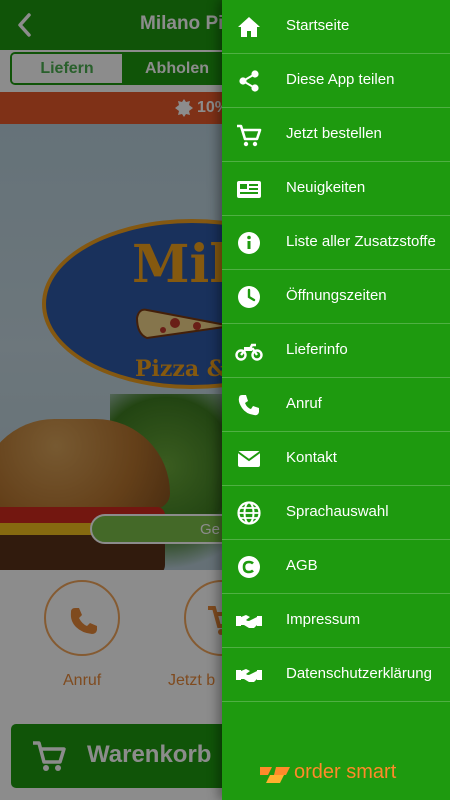  What do you see at coordinates (249, 567) in the screenshot?
I see `copyright-icon` at bounding box center [249, 567].